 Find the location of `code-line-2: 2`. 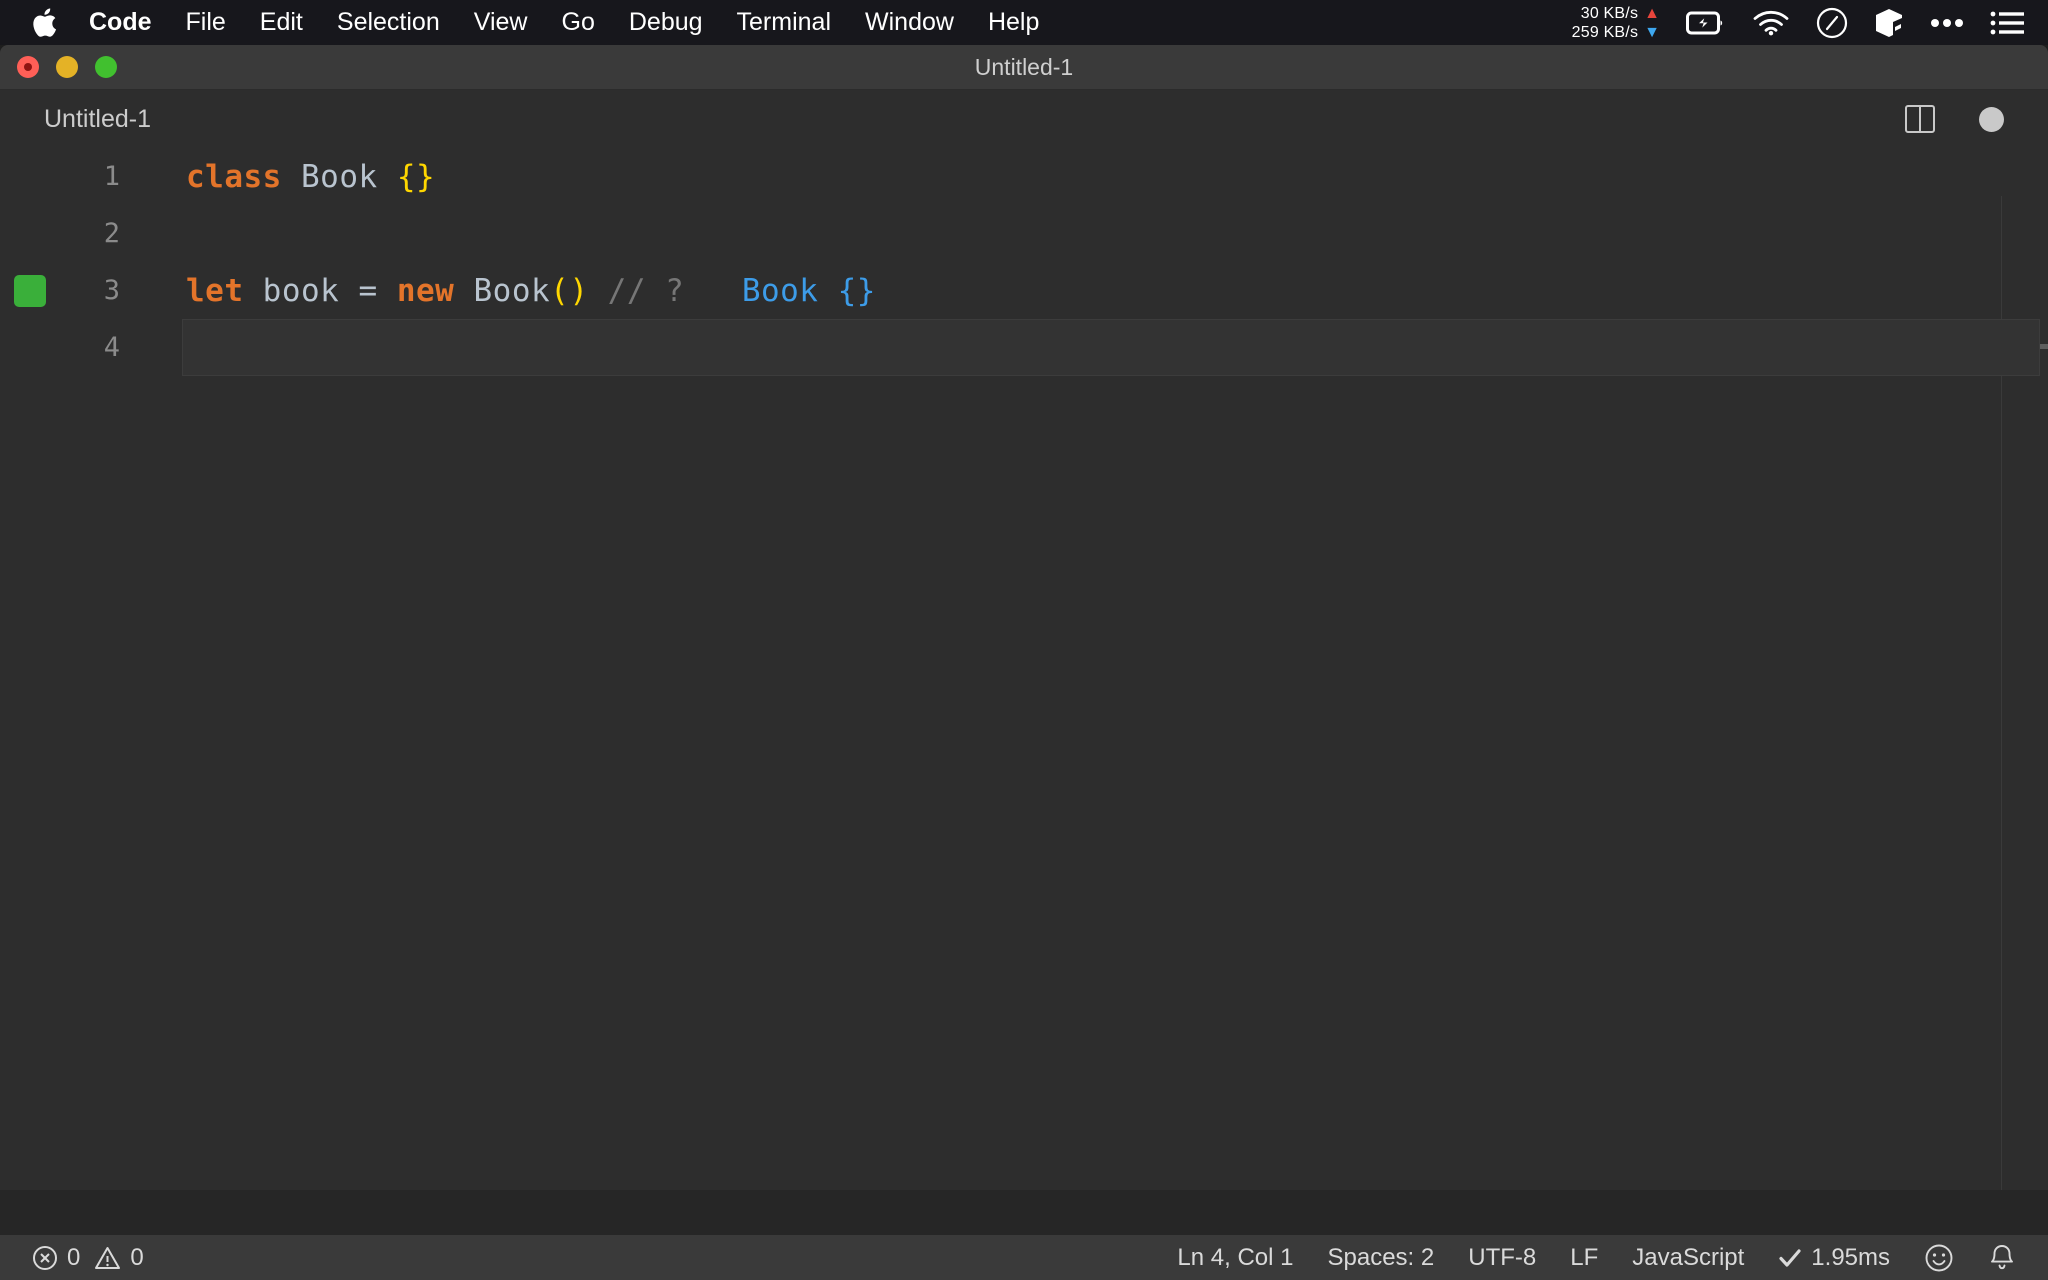

code-line-2: 2 is located at coordinates (1024, 233).